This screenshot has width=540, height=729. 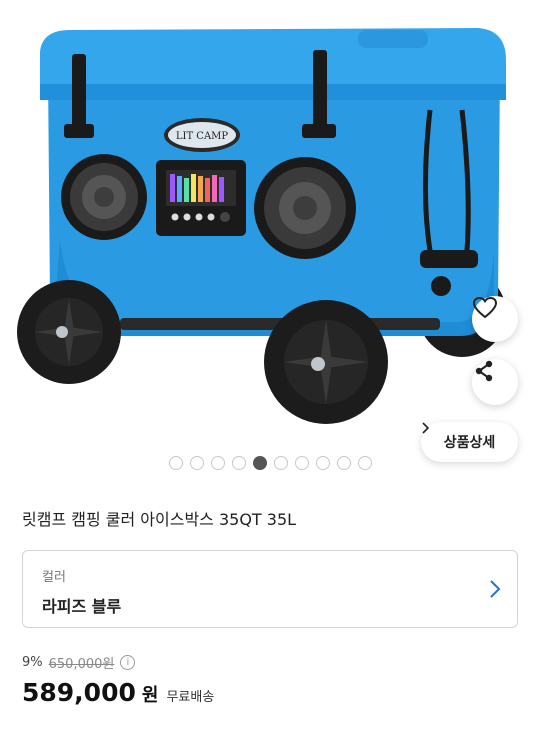 I want to click on svg-text: LIT CAMP, so click(x=202, y=136).